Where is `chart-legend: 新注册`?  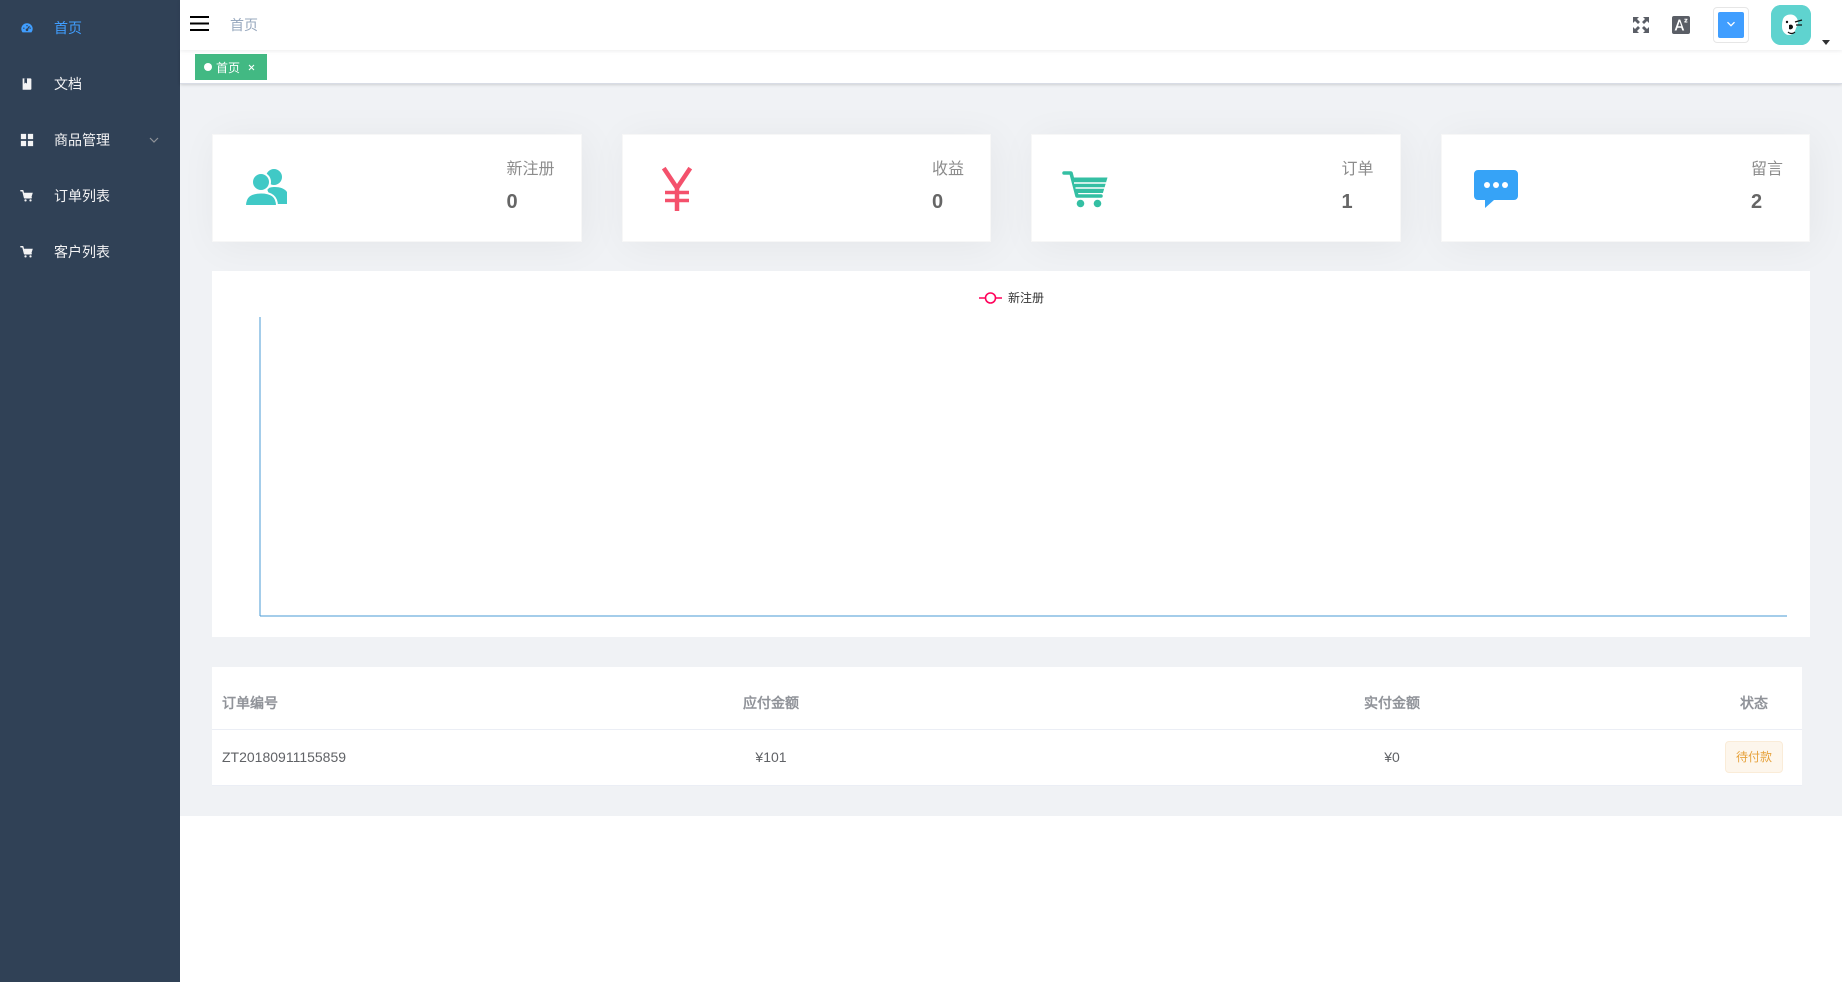 chart-legend: 新注册 is located at coordinates (1011, 297).